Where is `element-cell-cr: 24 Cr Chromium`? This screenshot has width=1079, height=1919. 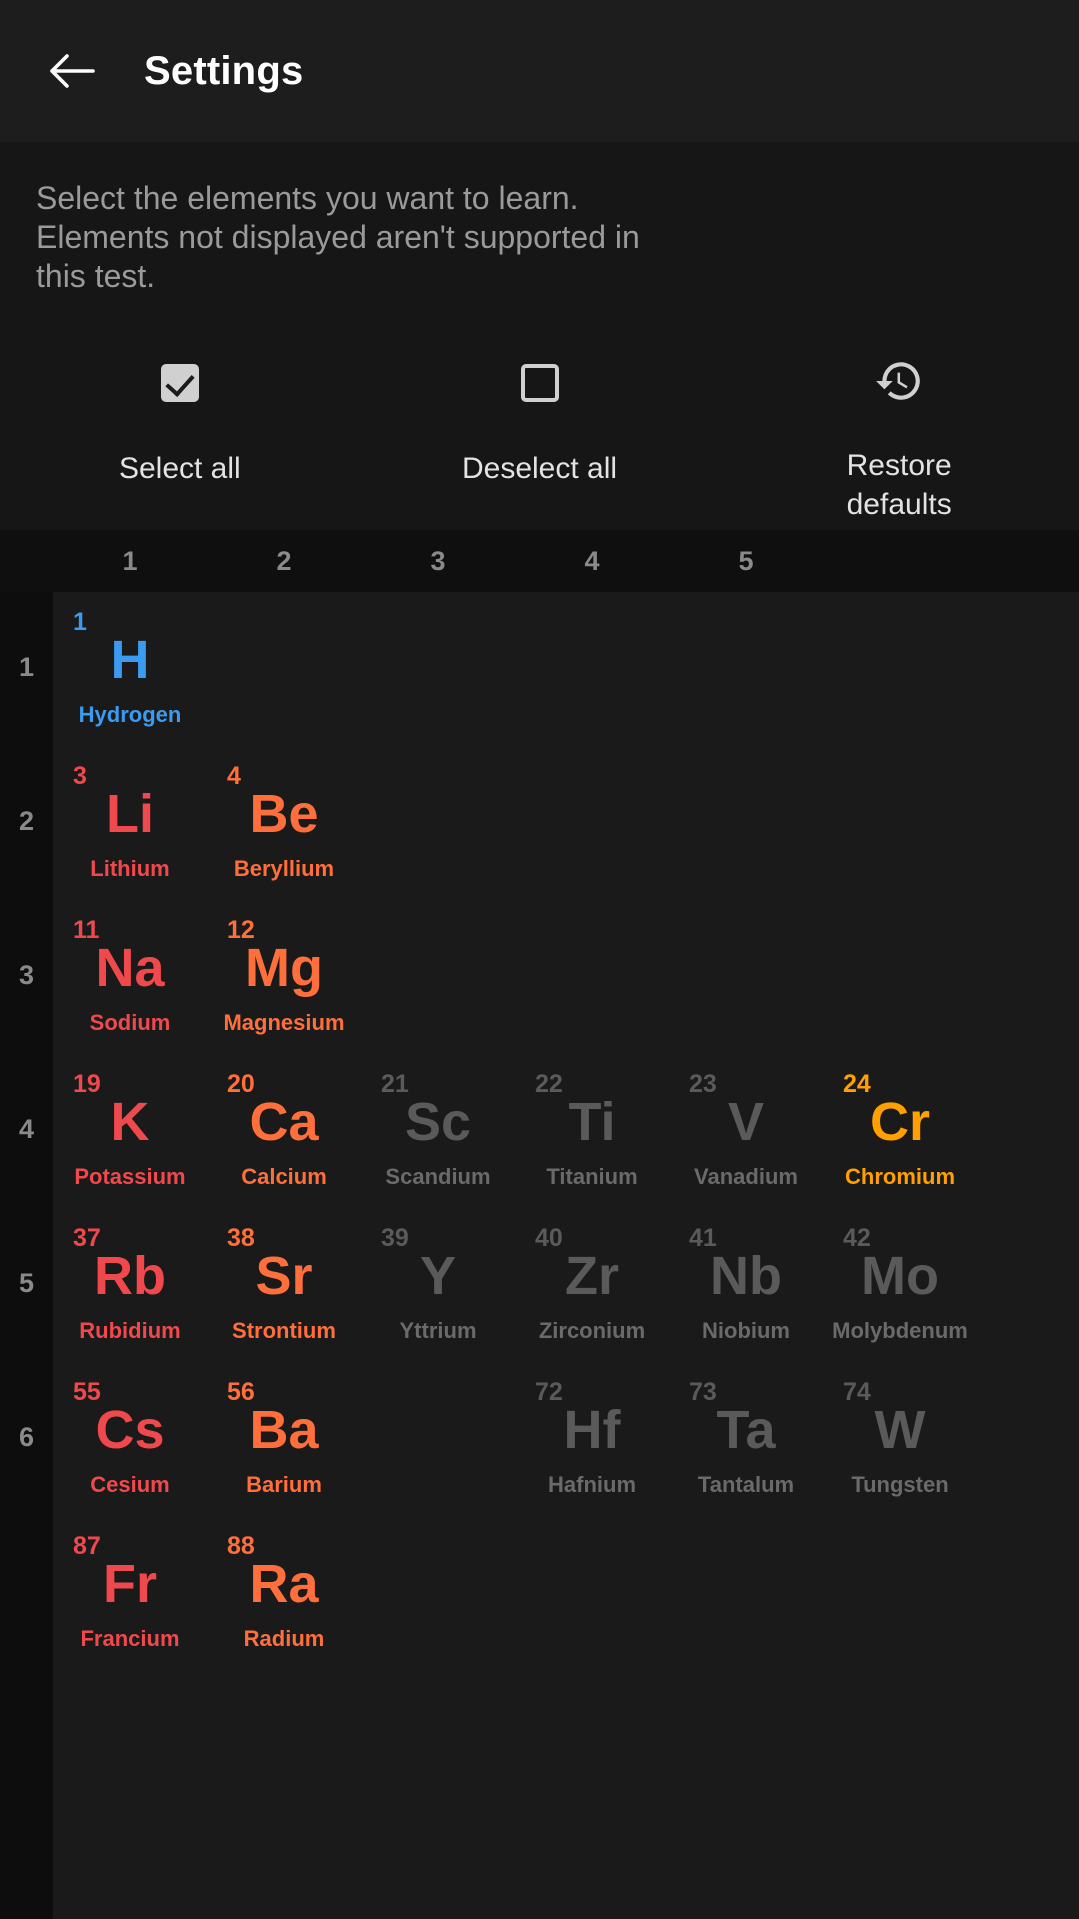 element-cell-cr: 24 Cr Chromium is located at coordinates (900, 1131).